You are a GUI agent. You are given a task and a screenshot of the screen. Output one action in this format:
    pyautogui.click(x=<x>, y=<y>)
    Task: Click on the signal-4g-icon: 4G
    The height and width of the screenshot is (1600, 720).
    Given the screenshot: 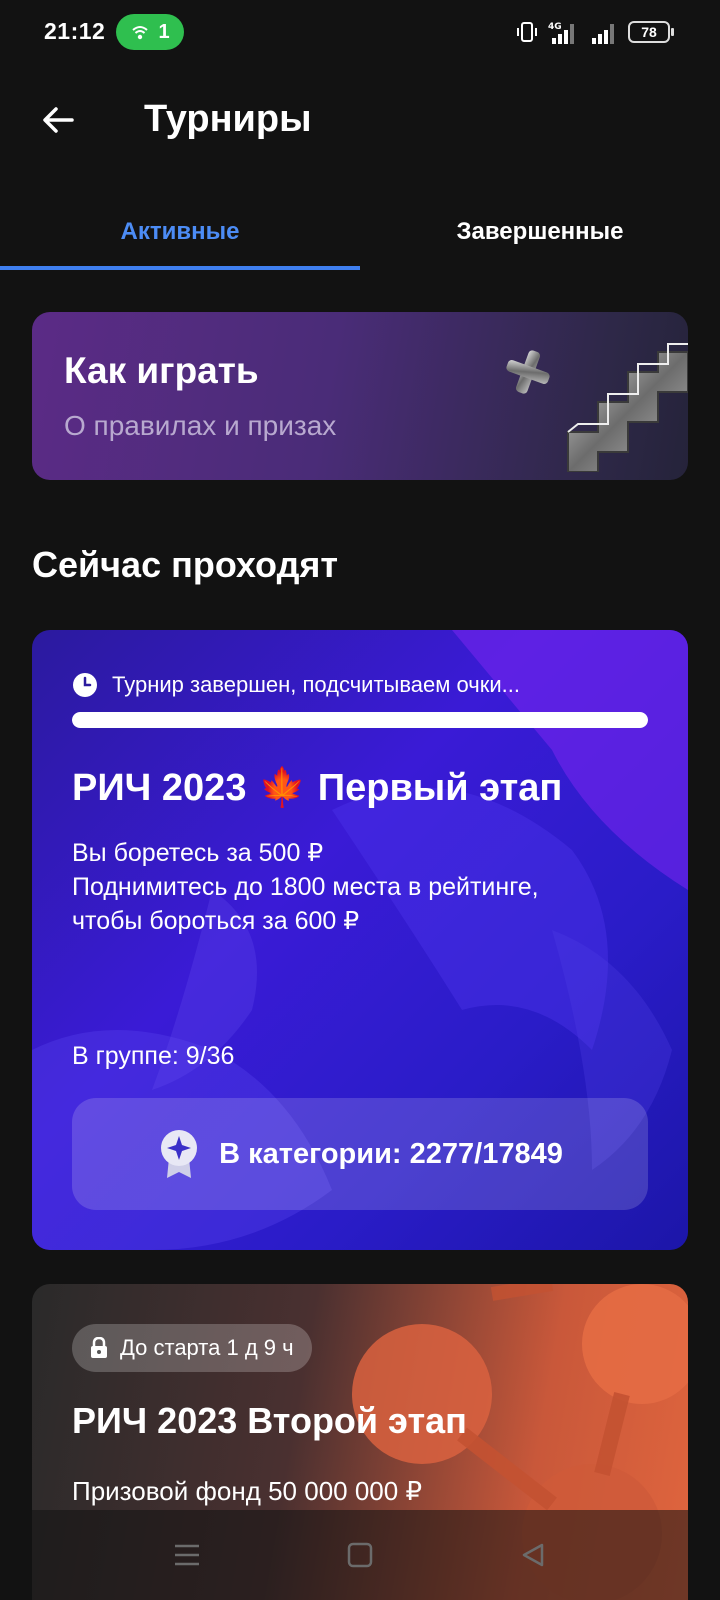 What is the action you would take?
    pyautogui.click(x=561, y=33)
    